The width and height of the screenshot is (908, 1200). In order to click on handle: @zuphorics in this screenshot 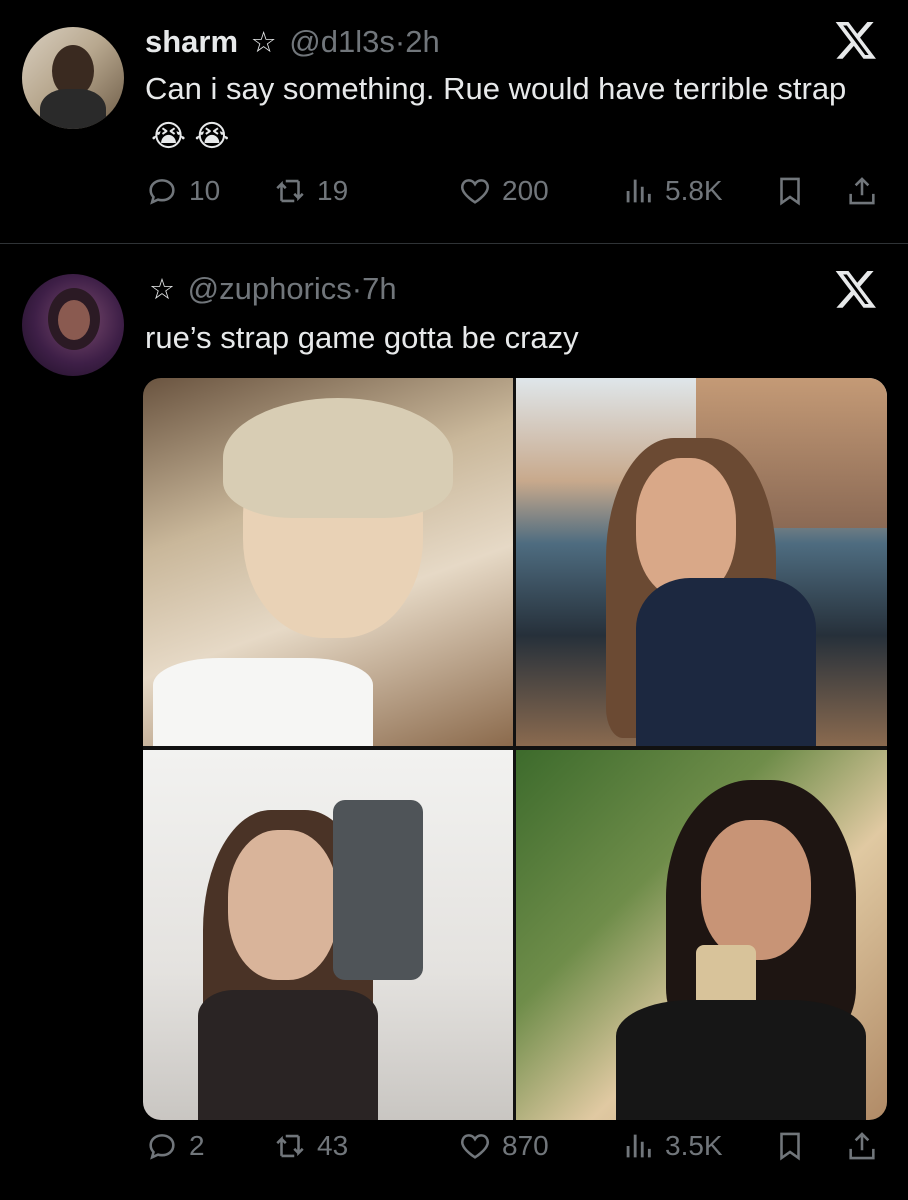, I will do `click(270, 288)`.